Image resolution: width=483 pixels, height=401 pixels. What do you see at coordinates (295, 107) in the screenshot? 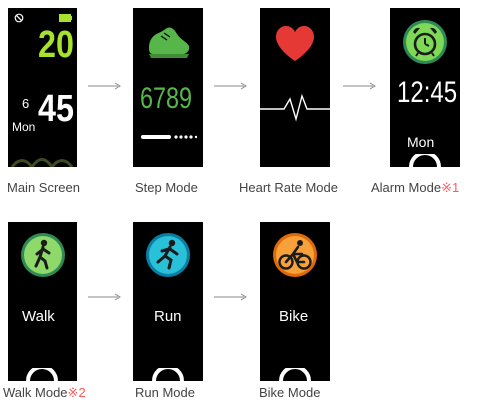
I see `heartbeat-line-icon` at bounding box center [295, 107].